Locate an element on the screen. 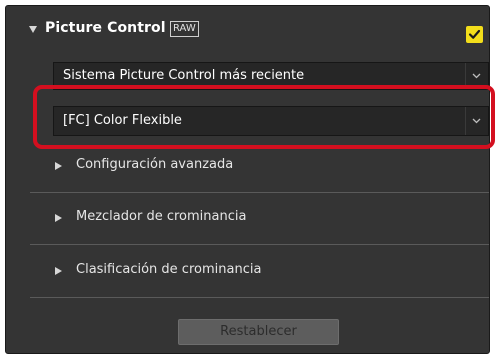 The height and width of the screenshot is (358, 495). section-label: Mezclador de crominancia is located at coordinates (161, 216).